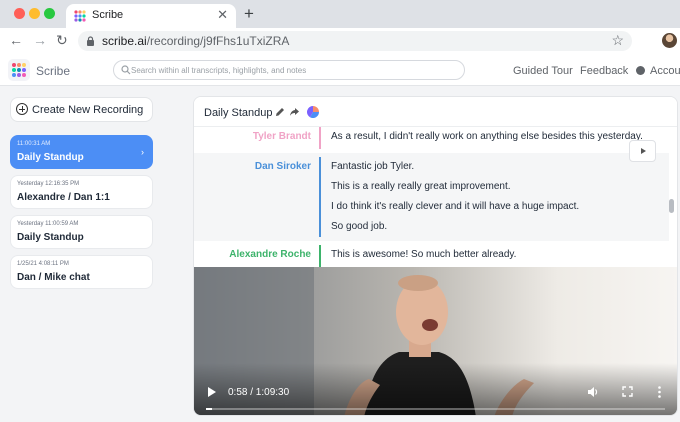 This screenshot has width=680, height=422. I want to click on video-time: 0:58 / 1:09:30, so click(259, 392).